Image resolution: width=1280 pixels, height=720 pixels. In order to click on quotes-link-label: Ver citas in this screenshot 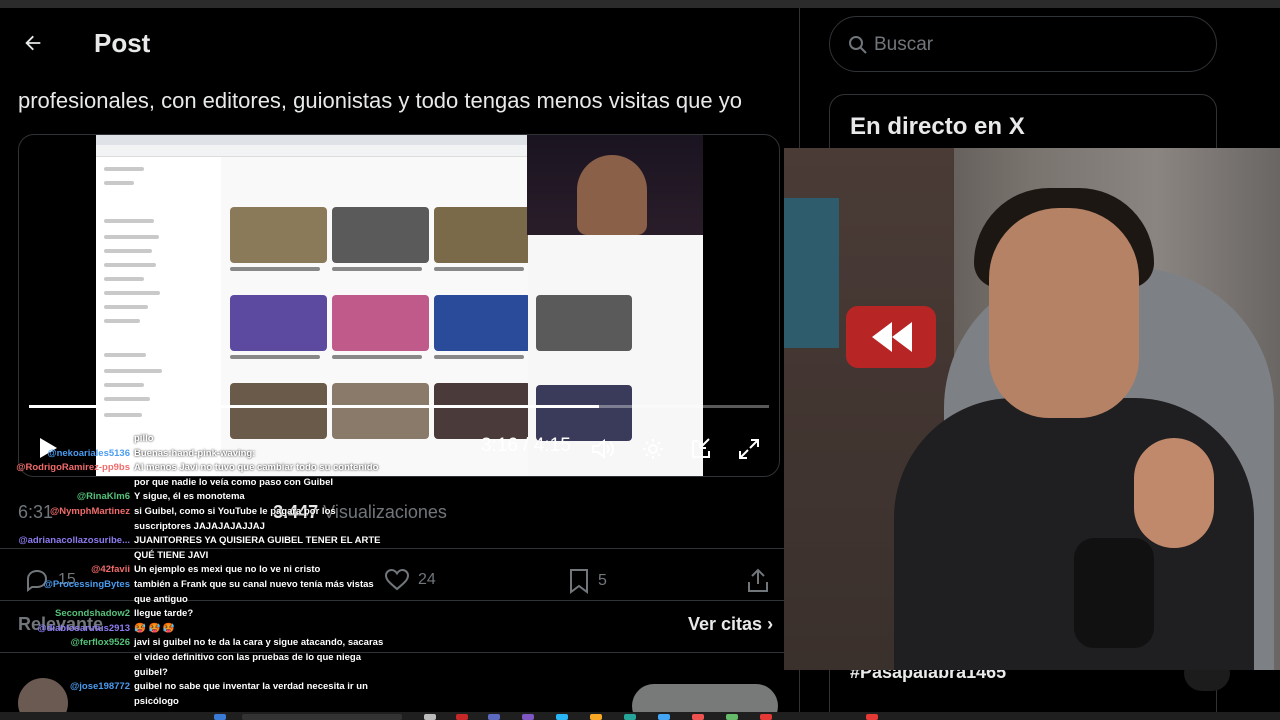, I will do `click(725, 624)`.